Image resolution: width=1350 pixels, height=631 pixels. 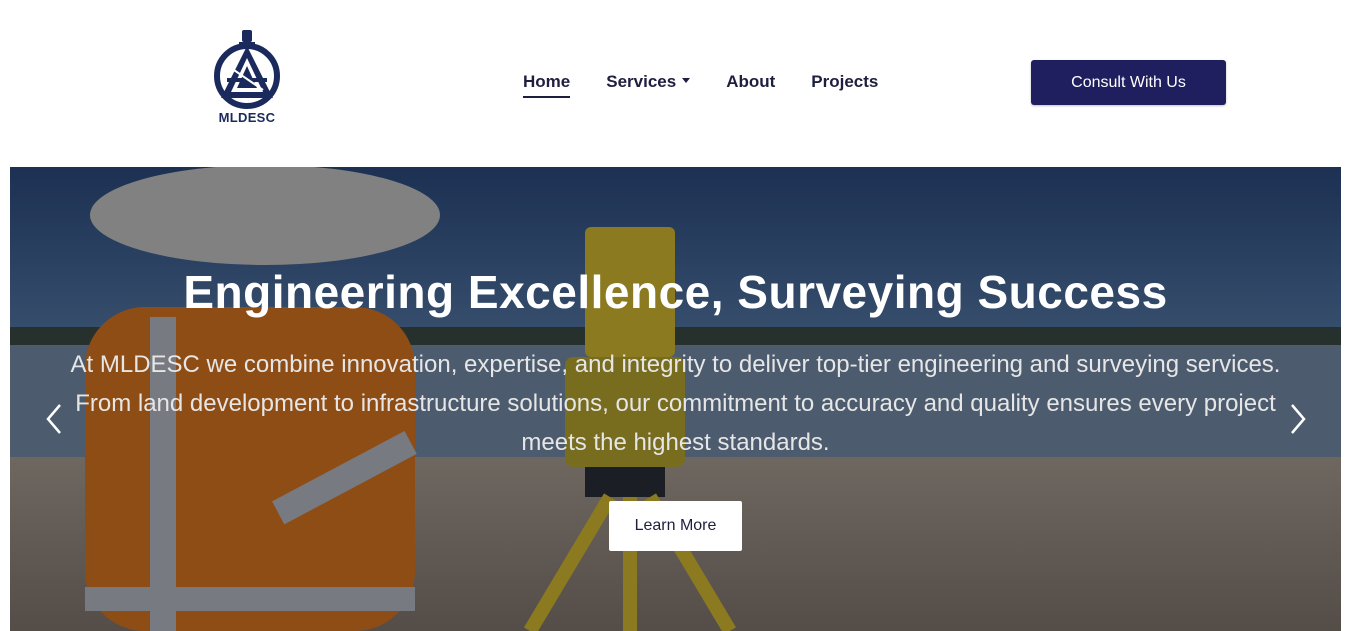 I want to click on slider-prev-button, so click(x=55, y=419).